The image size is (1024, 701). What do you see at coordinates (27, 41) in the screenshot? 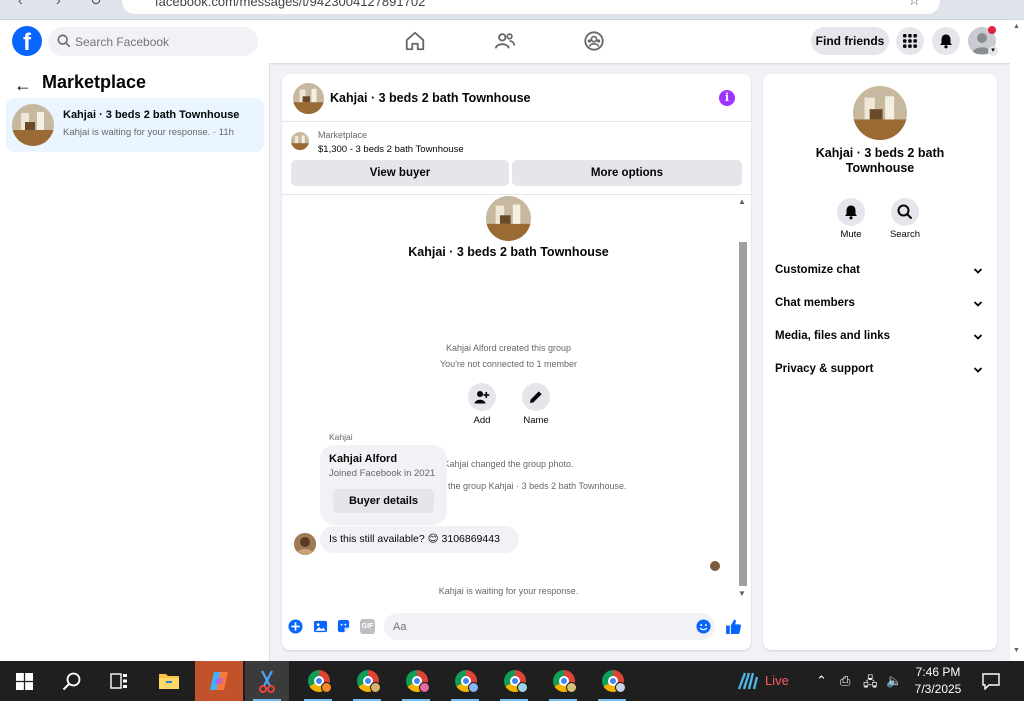
I see `facebook-logo-icon: f` at bounding box center [27, 41].